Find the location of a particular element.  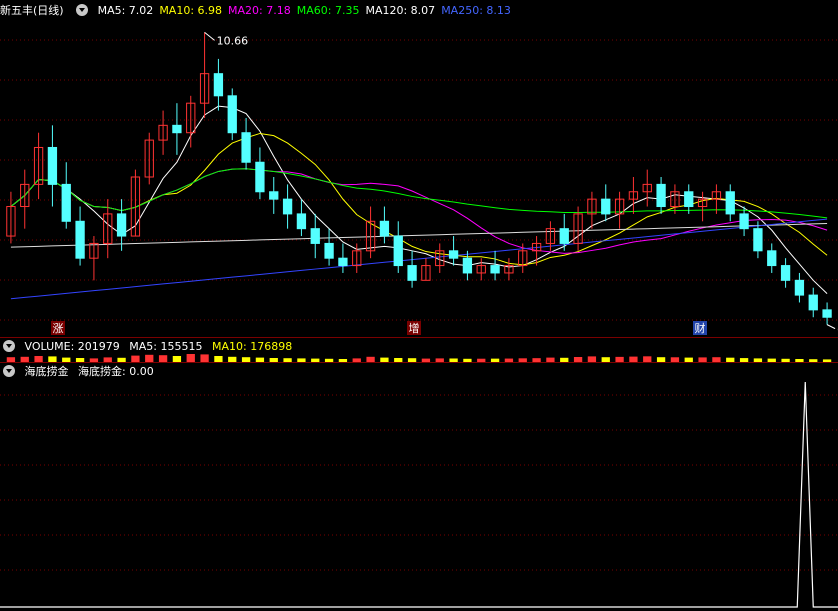

high-price-label: 10.66 is located at coordinates (233, 40).